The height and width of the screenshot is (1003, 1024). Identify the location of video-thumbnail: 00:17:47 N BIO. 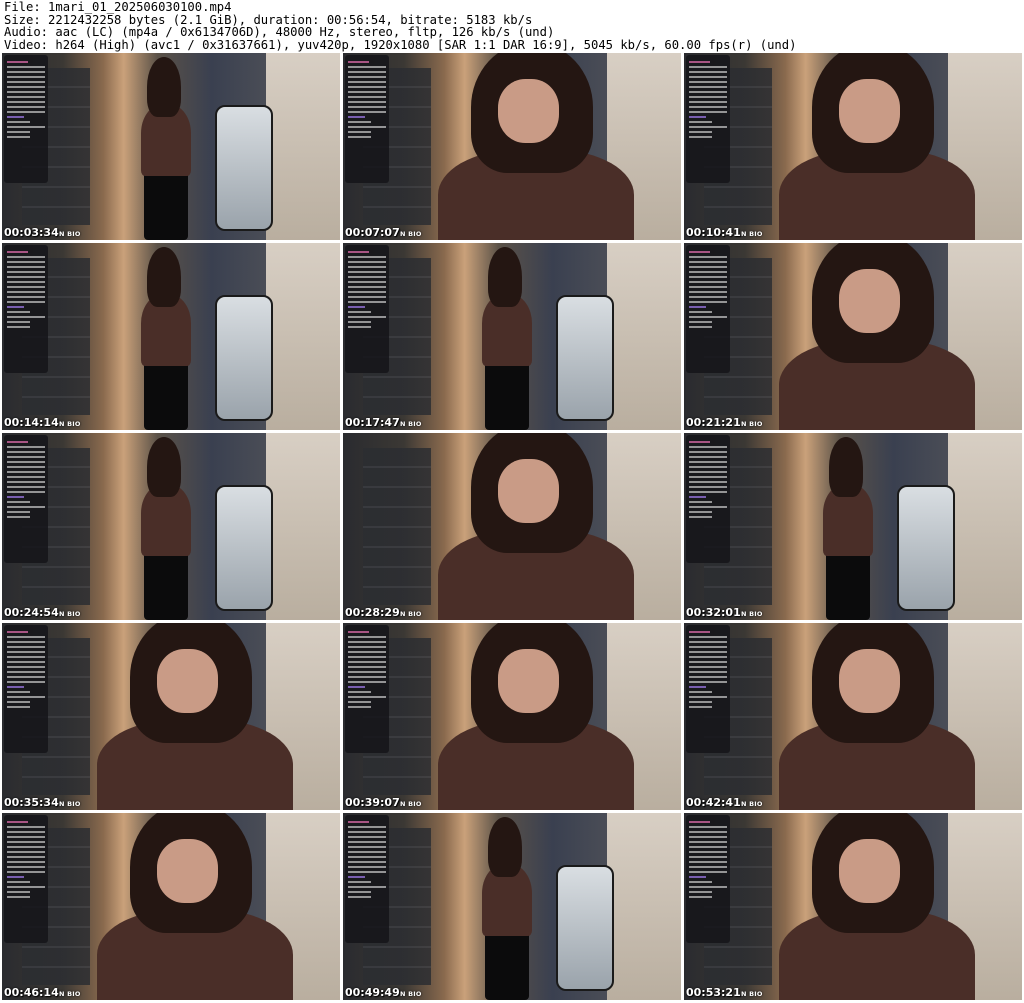
(512, 336).